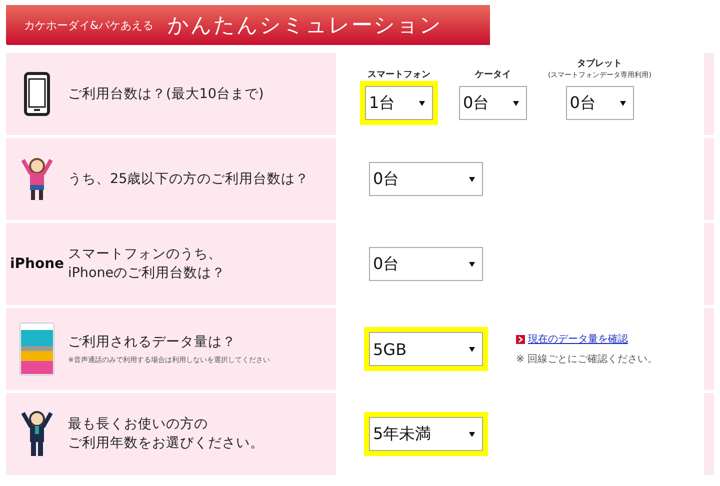  What do you see at coordinates (426, 349) in the screenshot?
I see `dropdown: 5GB` at bounding box center [426, 349].